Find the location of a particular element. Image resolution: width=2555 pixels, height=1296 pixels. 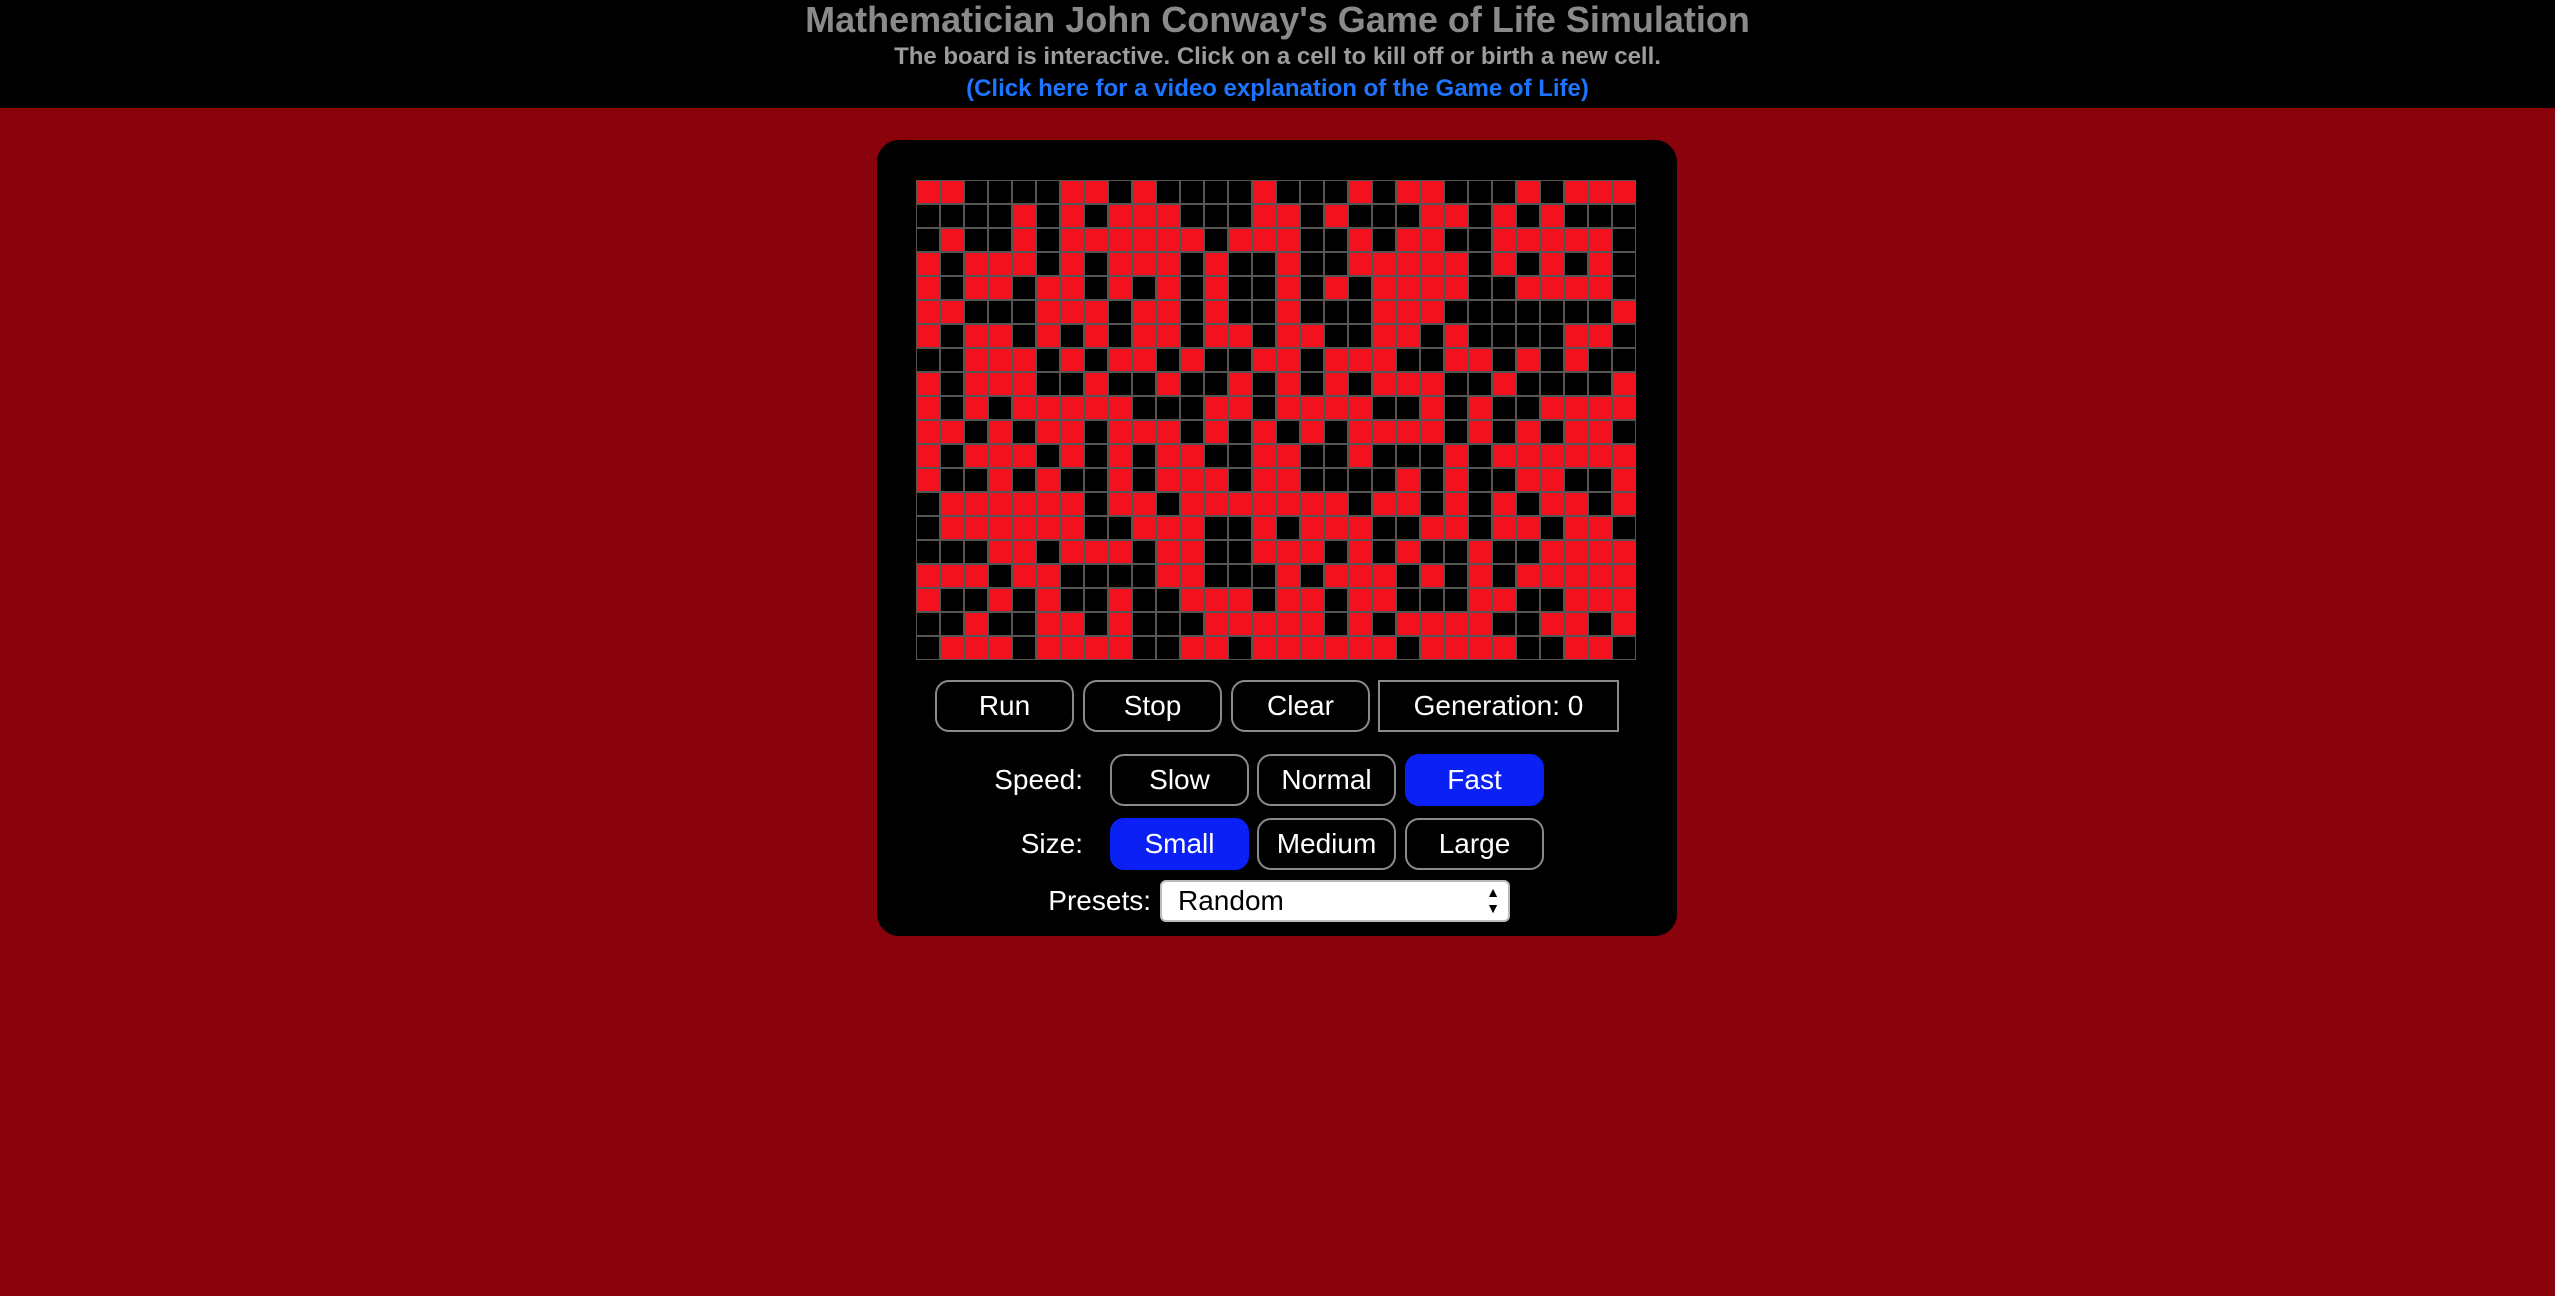

game-board is located at coordinates (1276, 420).